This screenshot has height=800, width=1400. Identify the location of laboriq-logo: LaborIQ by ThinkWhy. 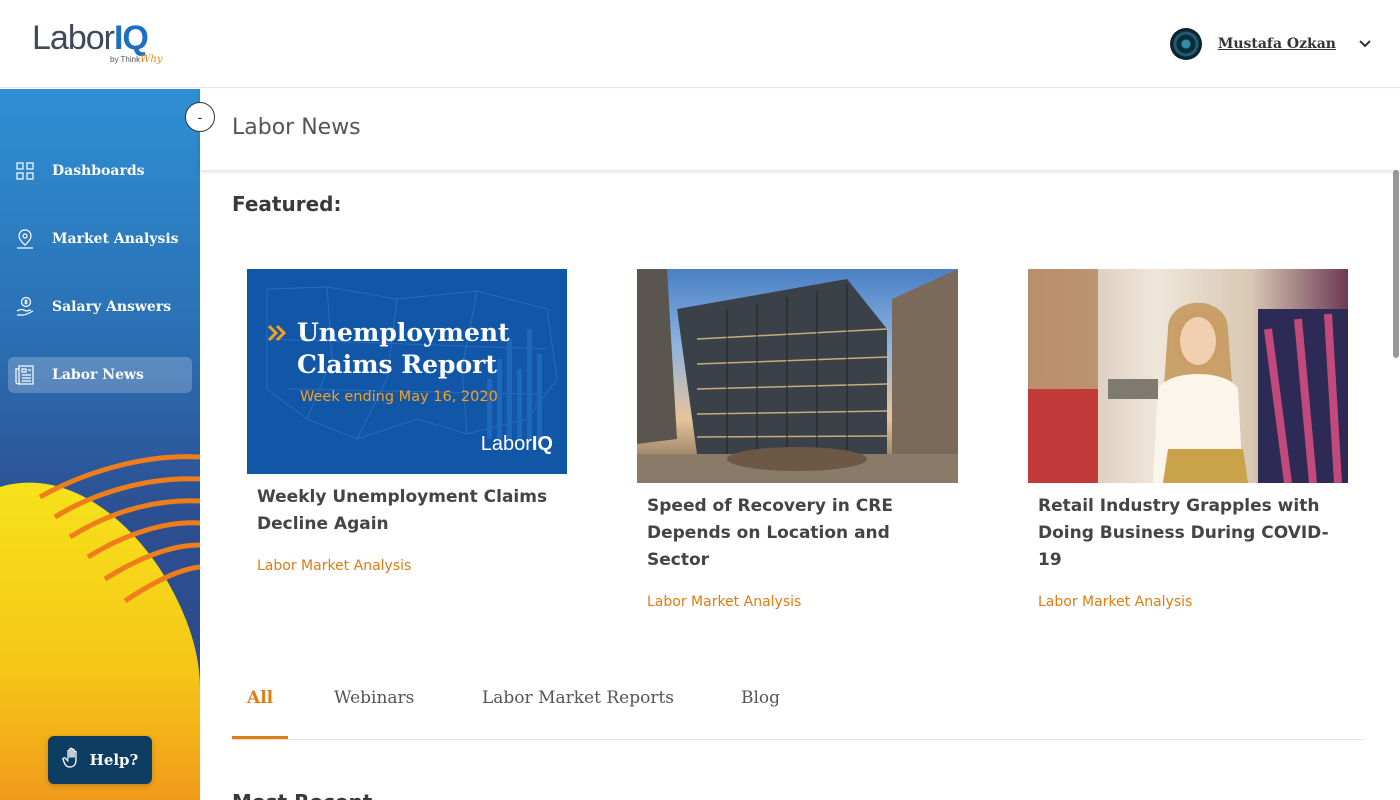
(102, 45).